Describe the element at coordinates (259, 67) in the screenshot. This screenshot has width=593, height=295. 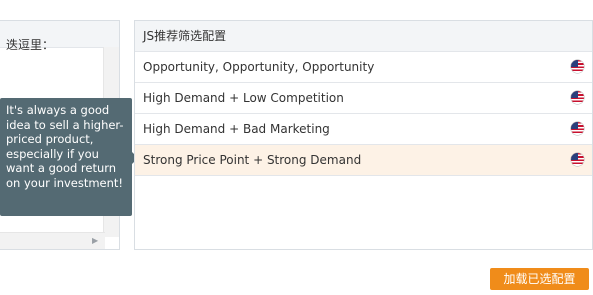
I see `config-row-label: Opportunity, Opportunity, Opportunity` at that location.